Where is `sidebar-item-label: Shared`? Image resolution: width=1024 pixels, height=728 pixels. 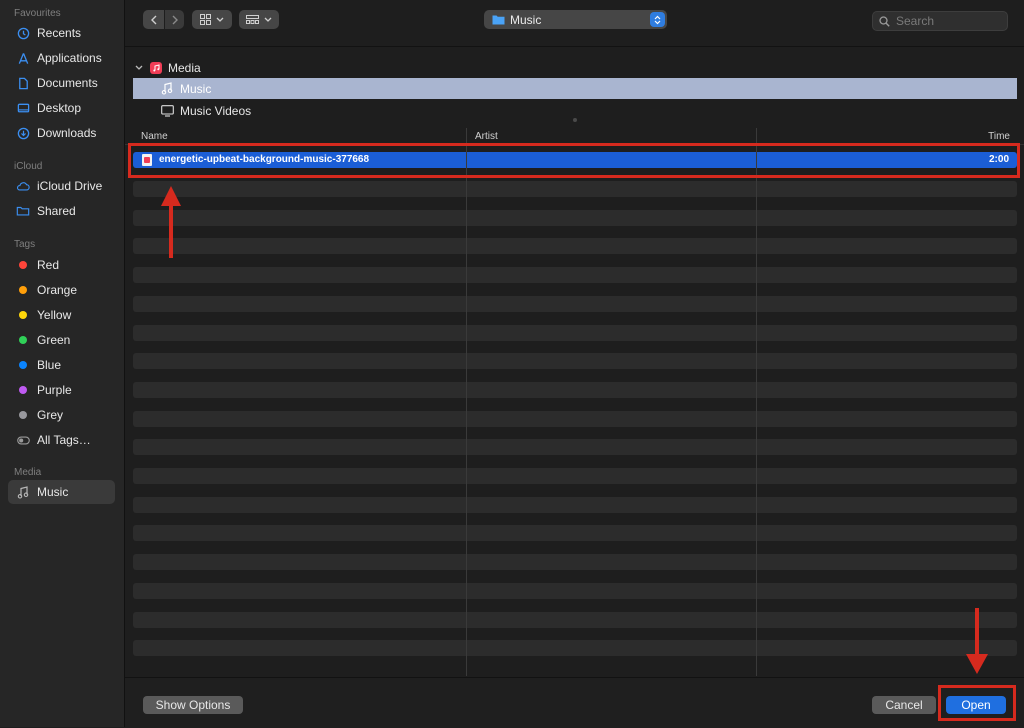
sidebar-item-label: Shared is located at coordinates (56, 211).